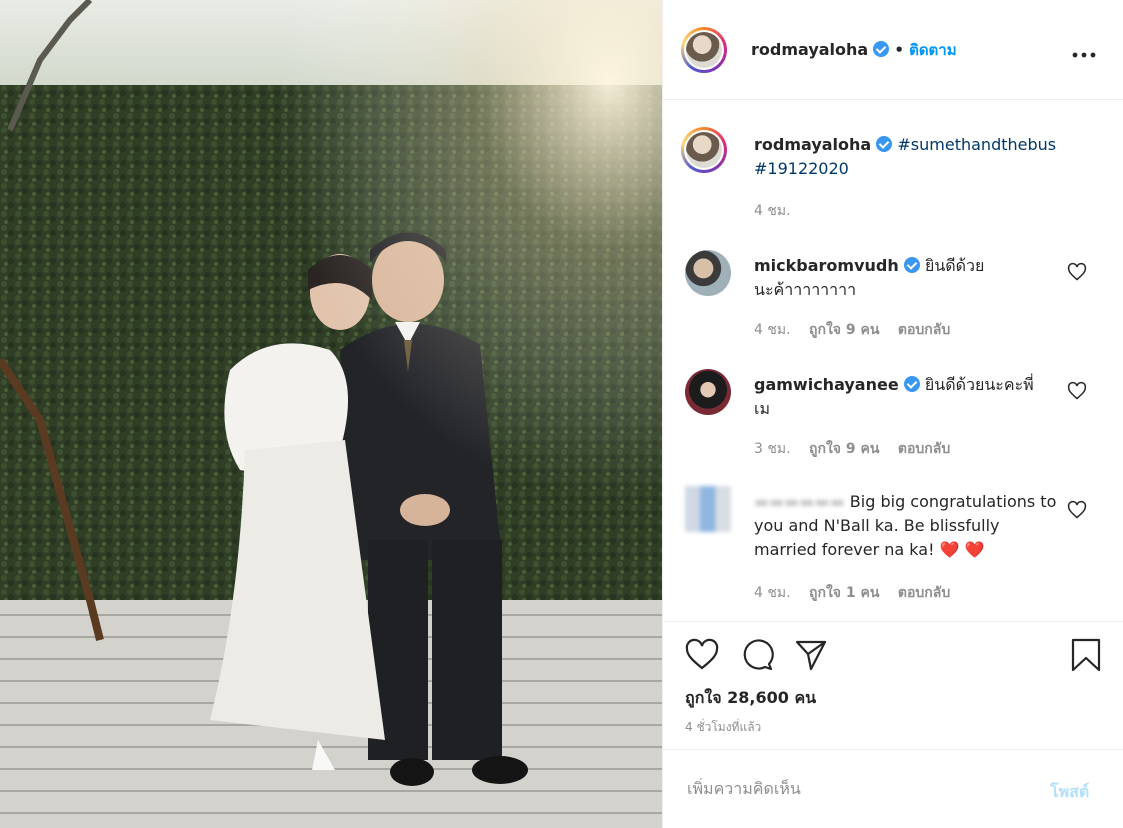 The width and height of the screenshot is (1123, 828). What do you see at coordinates (809, 49) in the screenshot?
I see `author-username: rodmayaloha` at bounding box center [809, 49].